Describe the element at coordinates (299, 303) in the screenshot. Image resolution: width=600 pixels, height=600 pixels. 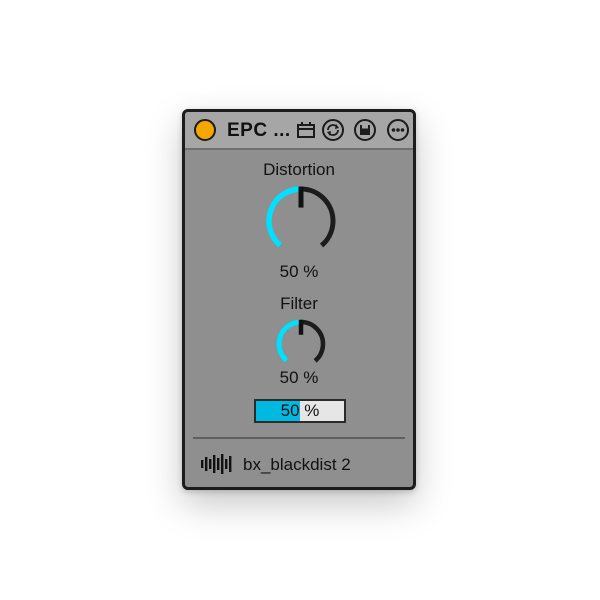
I see `filter-label: Filter` at that location.